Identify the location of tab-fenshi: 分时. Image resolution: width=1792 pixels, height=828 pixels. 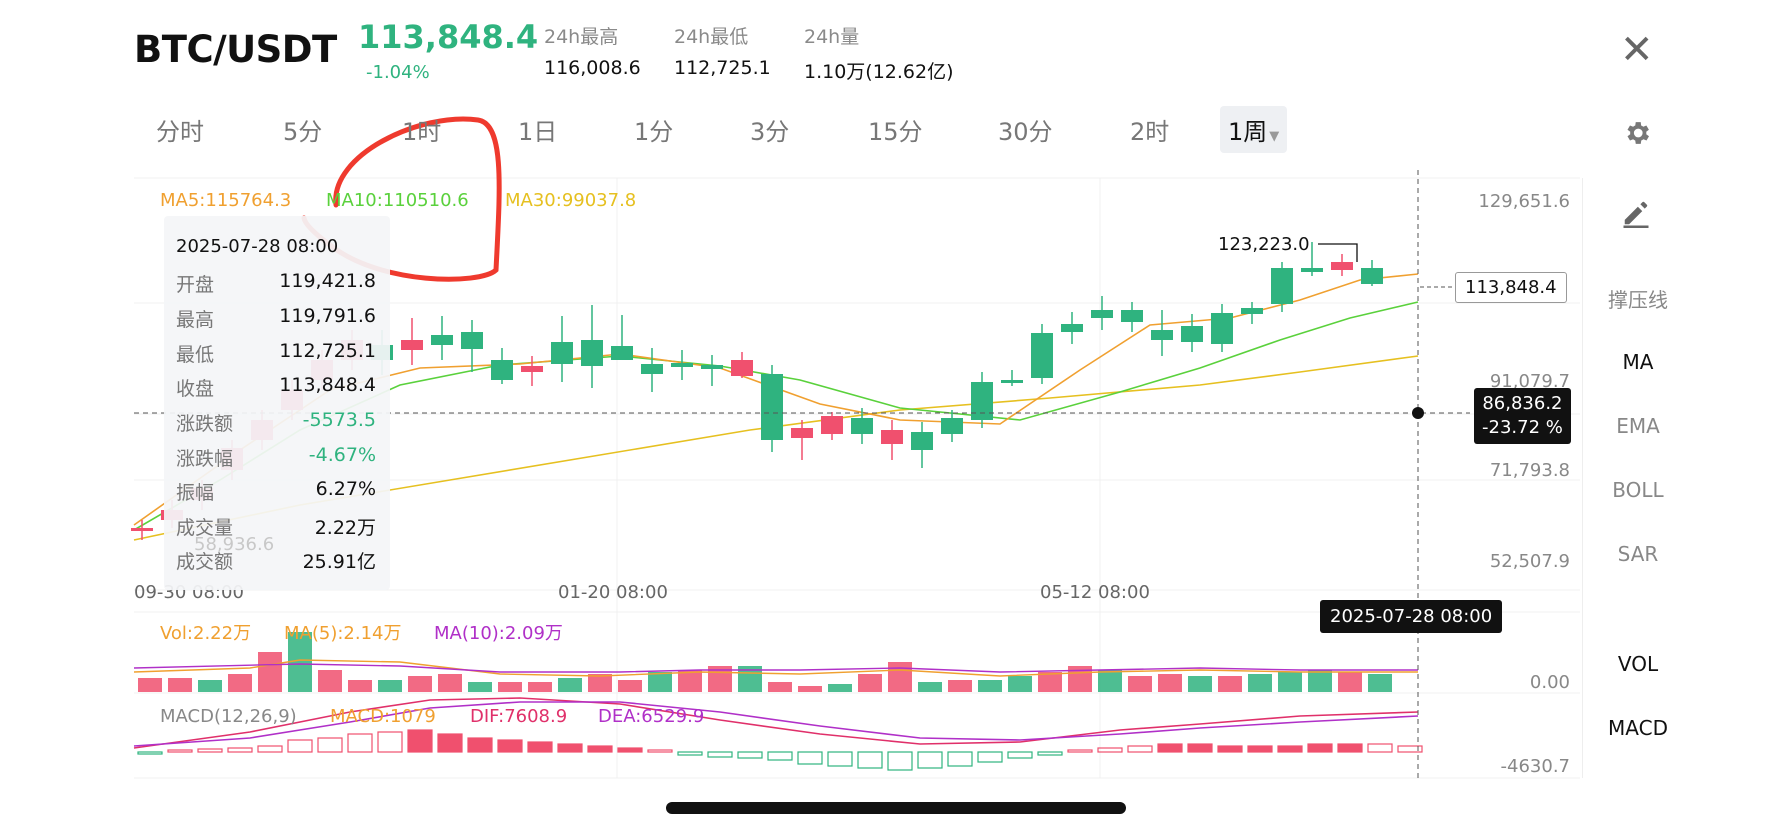
(180, 129).